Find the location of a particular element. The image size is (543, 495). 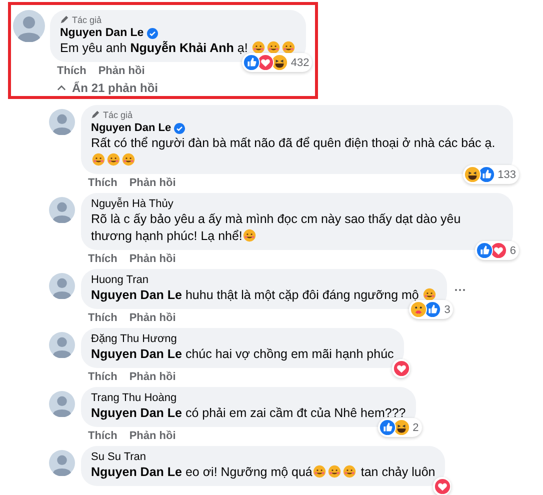

more-options-icon is located at coordinates (460, 290).